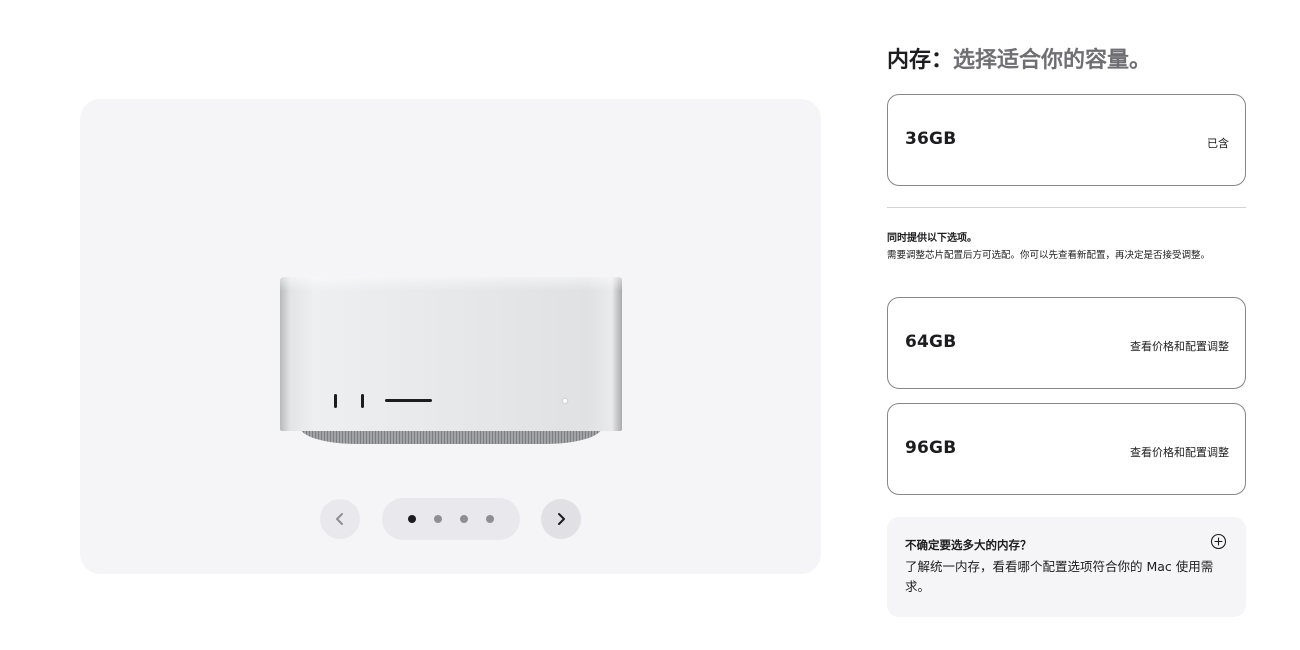 The image size is (1300, 650). What do you see at coordinates (931, 342) in the screenshot?
I see `option-capacity: 64GB` at bounding box center [931, 342].